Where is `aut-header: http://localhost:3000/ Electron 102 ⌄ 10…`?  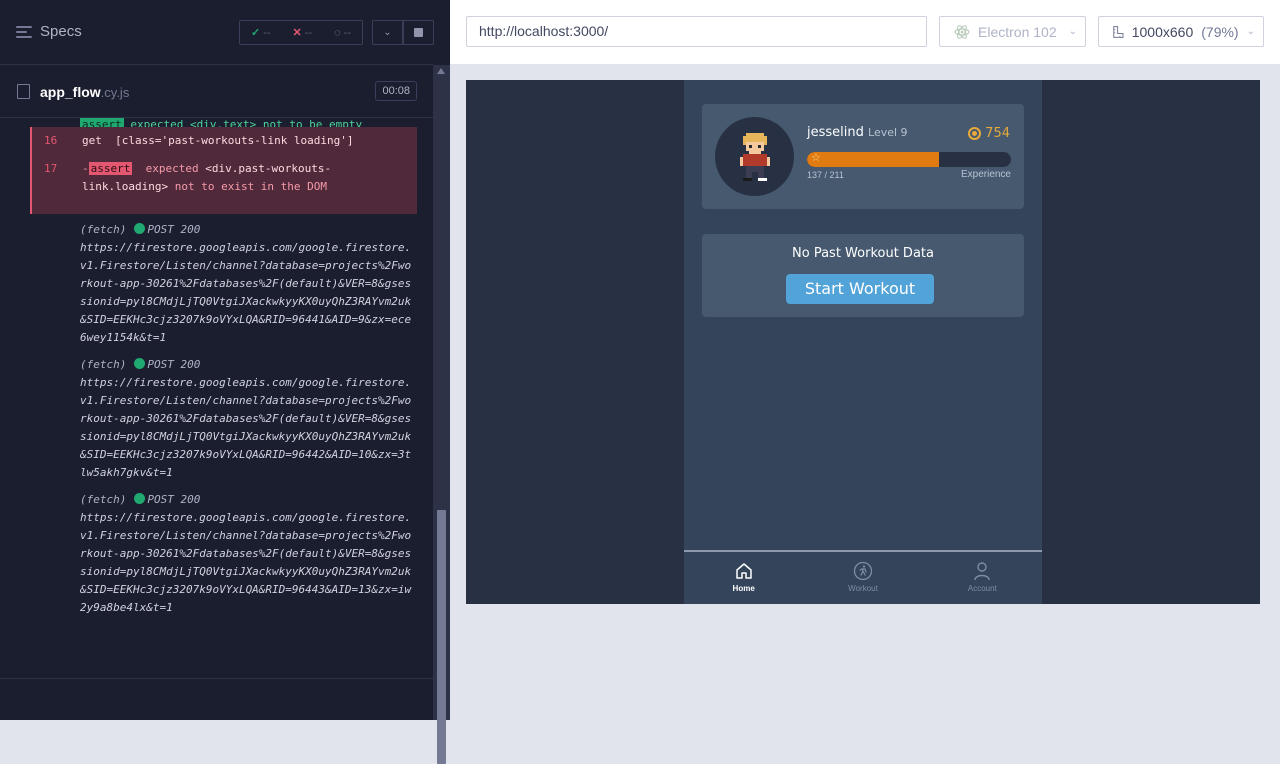
aut-header: http://localhost:3000/ Electron 102 ⌄ 10… is located at coordinates (865, 32).